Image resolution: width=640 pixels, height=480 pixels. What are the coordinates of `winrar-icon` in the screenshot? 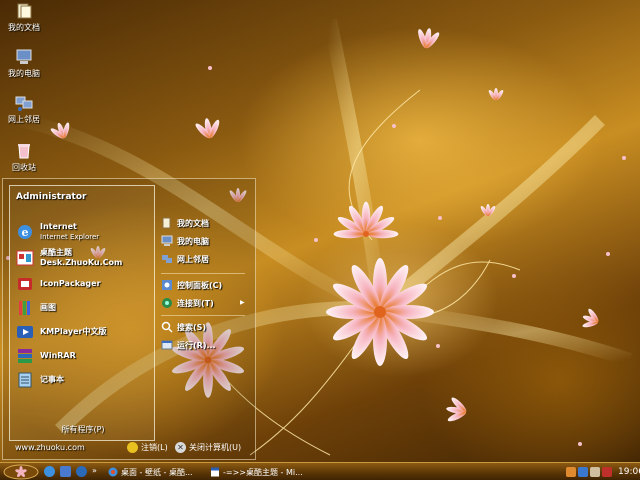 It's located at (25, 356).